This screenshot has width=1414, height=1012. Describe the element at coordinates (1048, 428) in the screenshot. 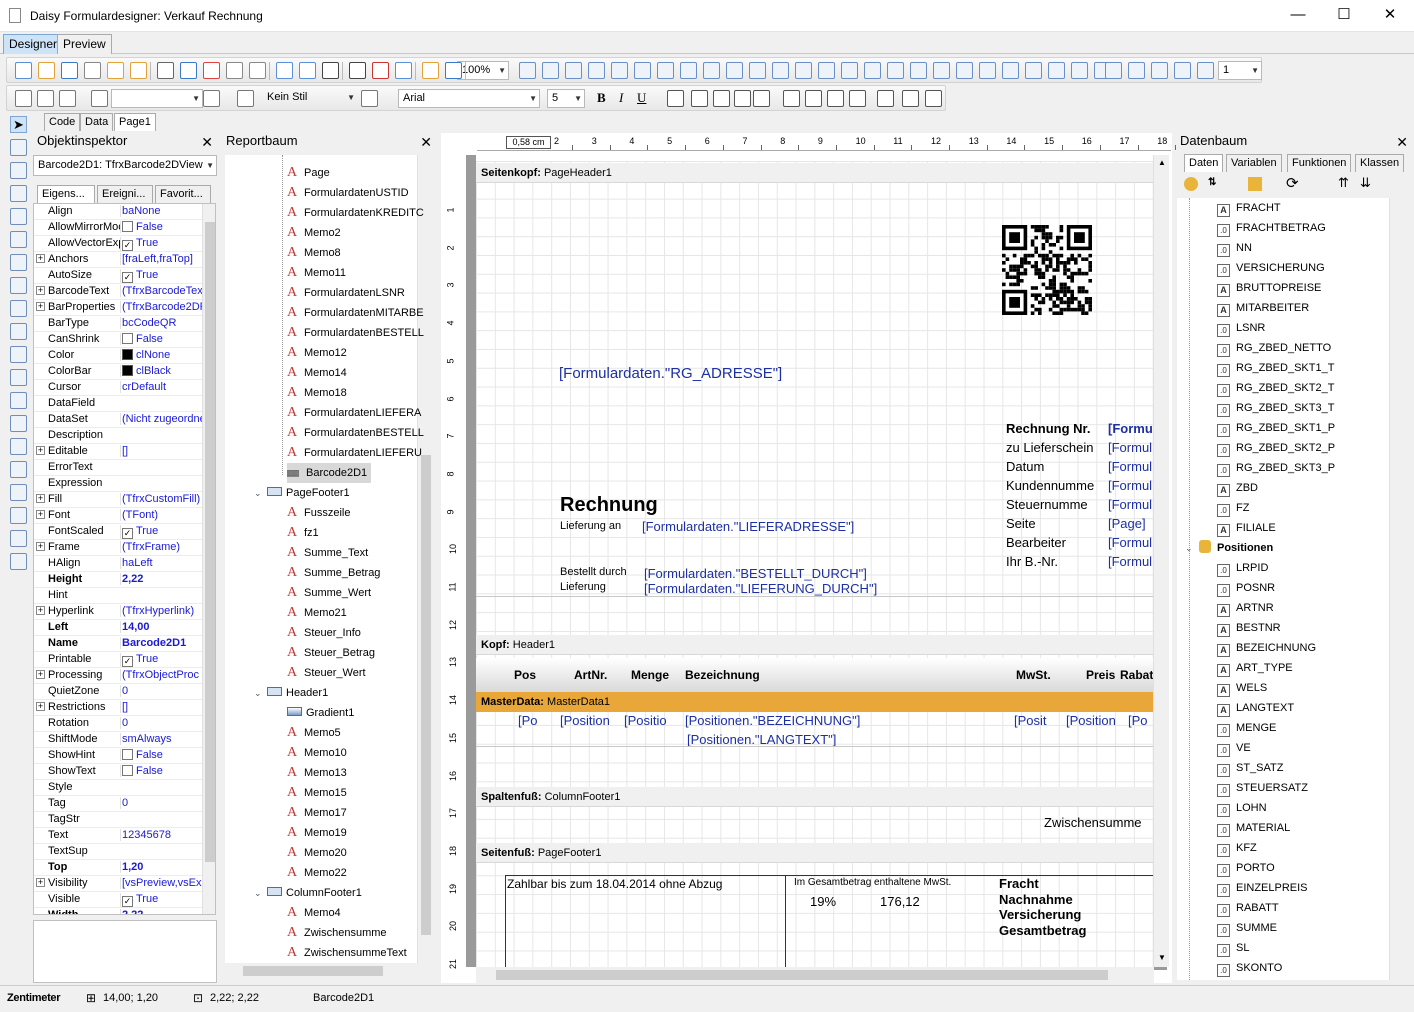

I see `info-label: Rechnung Nr.` at that location.